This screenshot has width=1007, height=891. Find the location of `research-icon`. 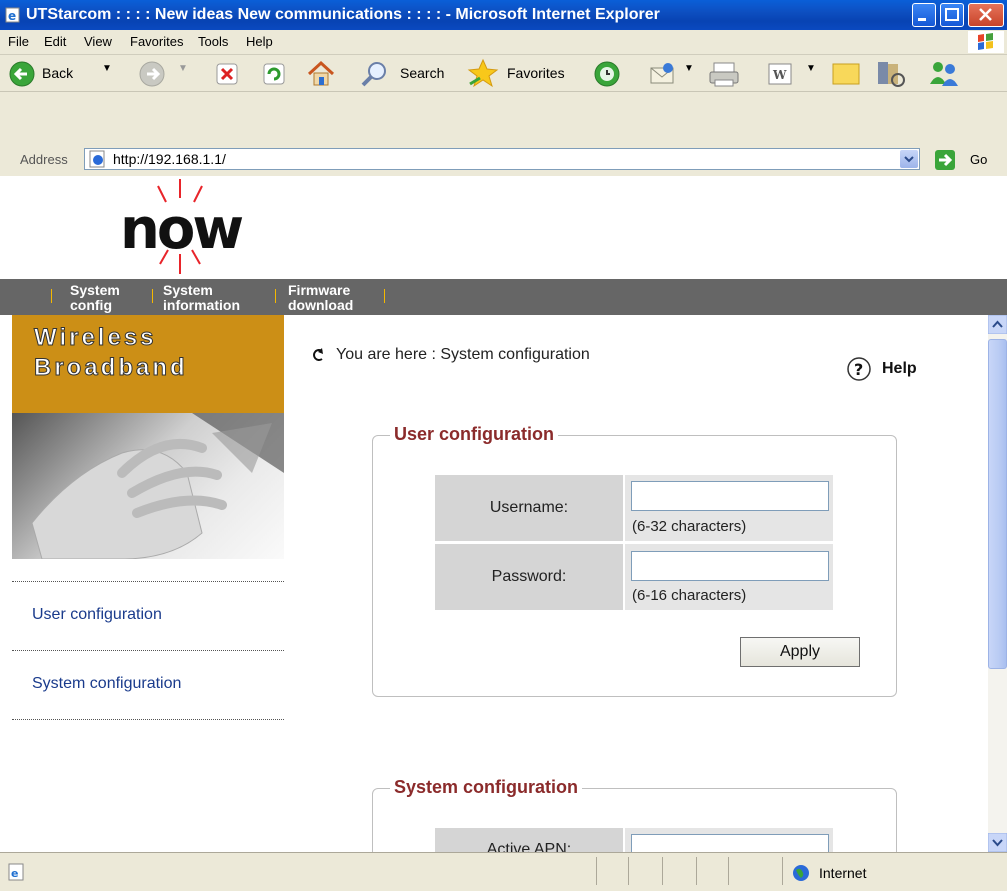

research-icon is located at coordinates (890, 73).